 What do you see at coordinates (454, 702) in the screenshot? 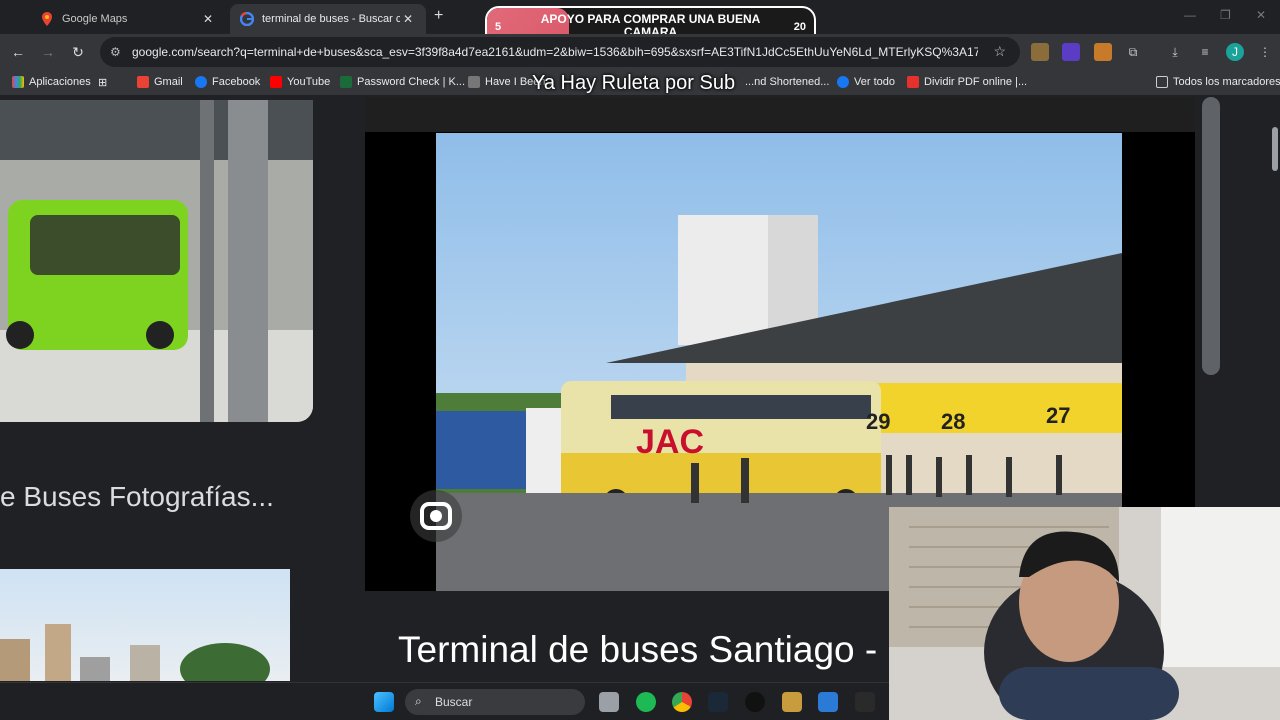
I see `taskbar-search-placeholder: Buscar` at bounding box center [454, 702].